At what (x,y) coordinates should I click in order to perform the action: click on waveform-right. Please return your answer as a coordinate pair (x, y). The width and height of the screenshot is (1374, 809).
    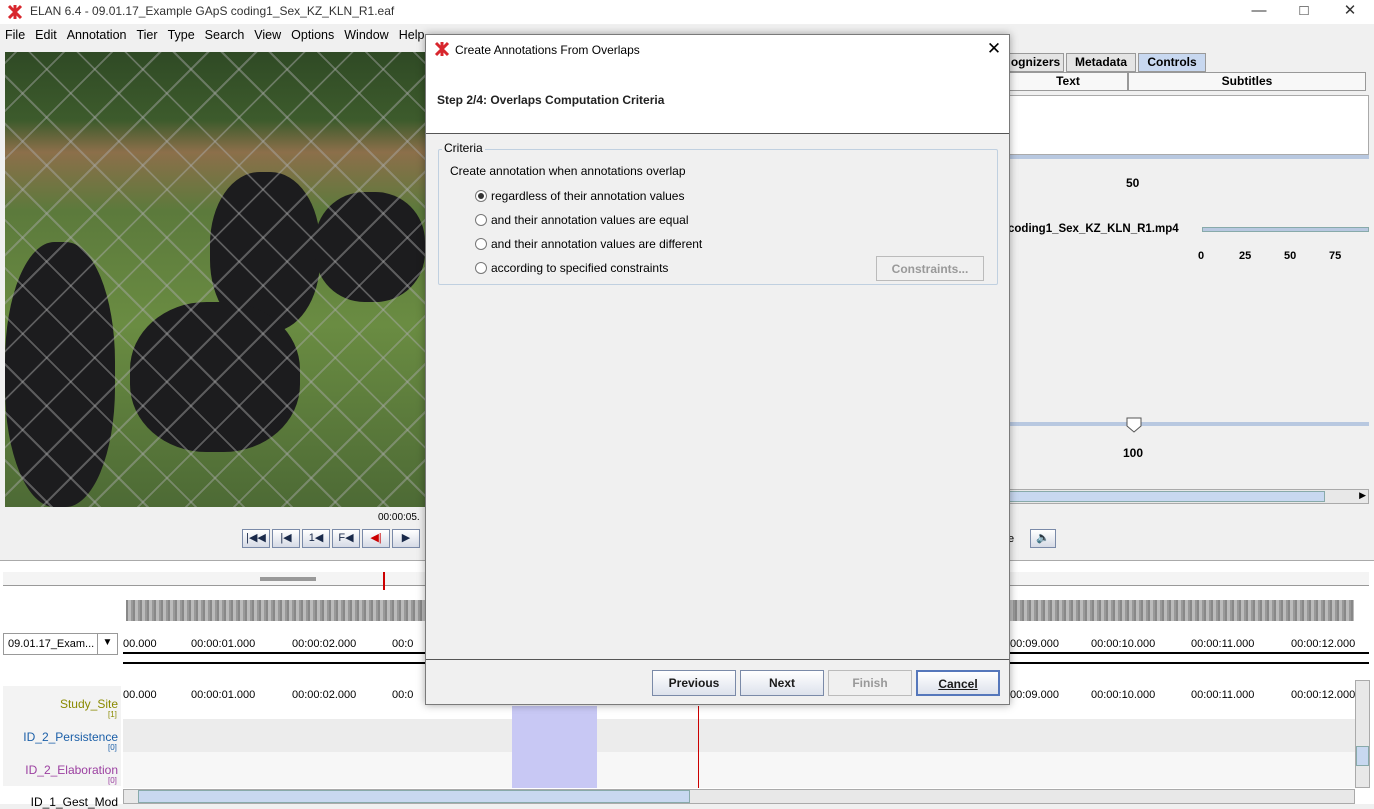
    Looking at the image, I should click on (1181, 610).